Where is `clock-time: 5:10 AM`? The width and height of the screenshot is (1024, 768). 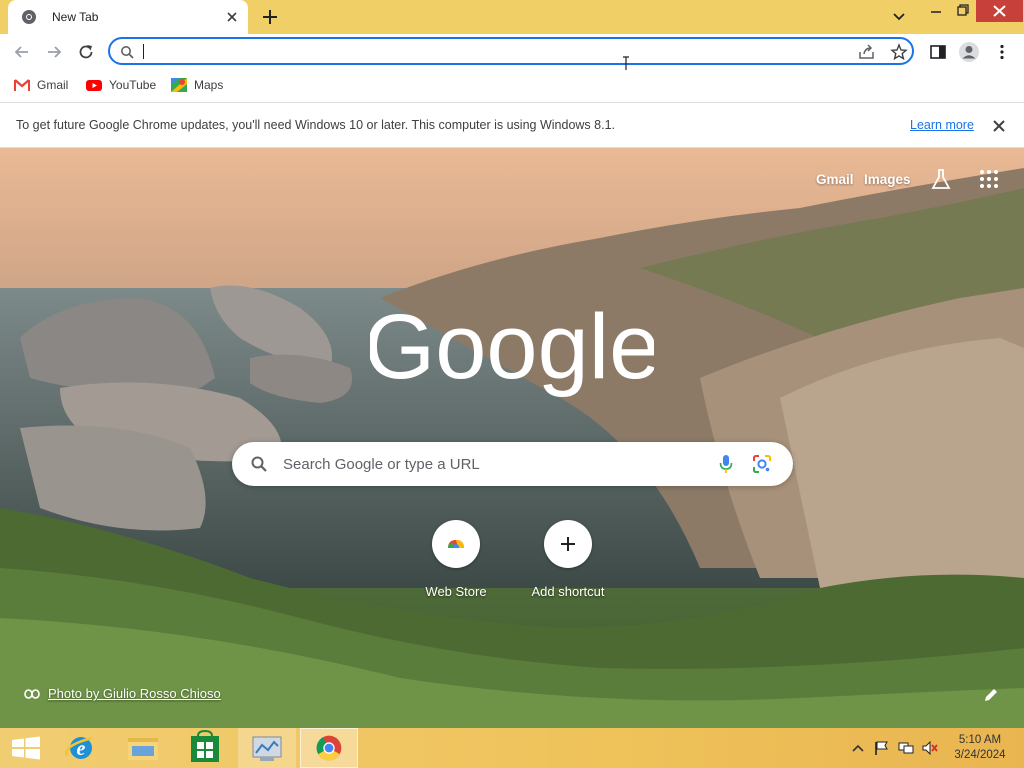 clock-time: 5:10 AM is located at coordinates (980, 740).